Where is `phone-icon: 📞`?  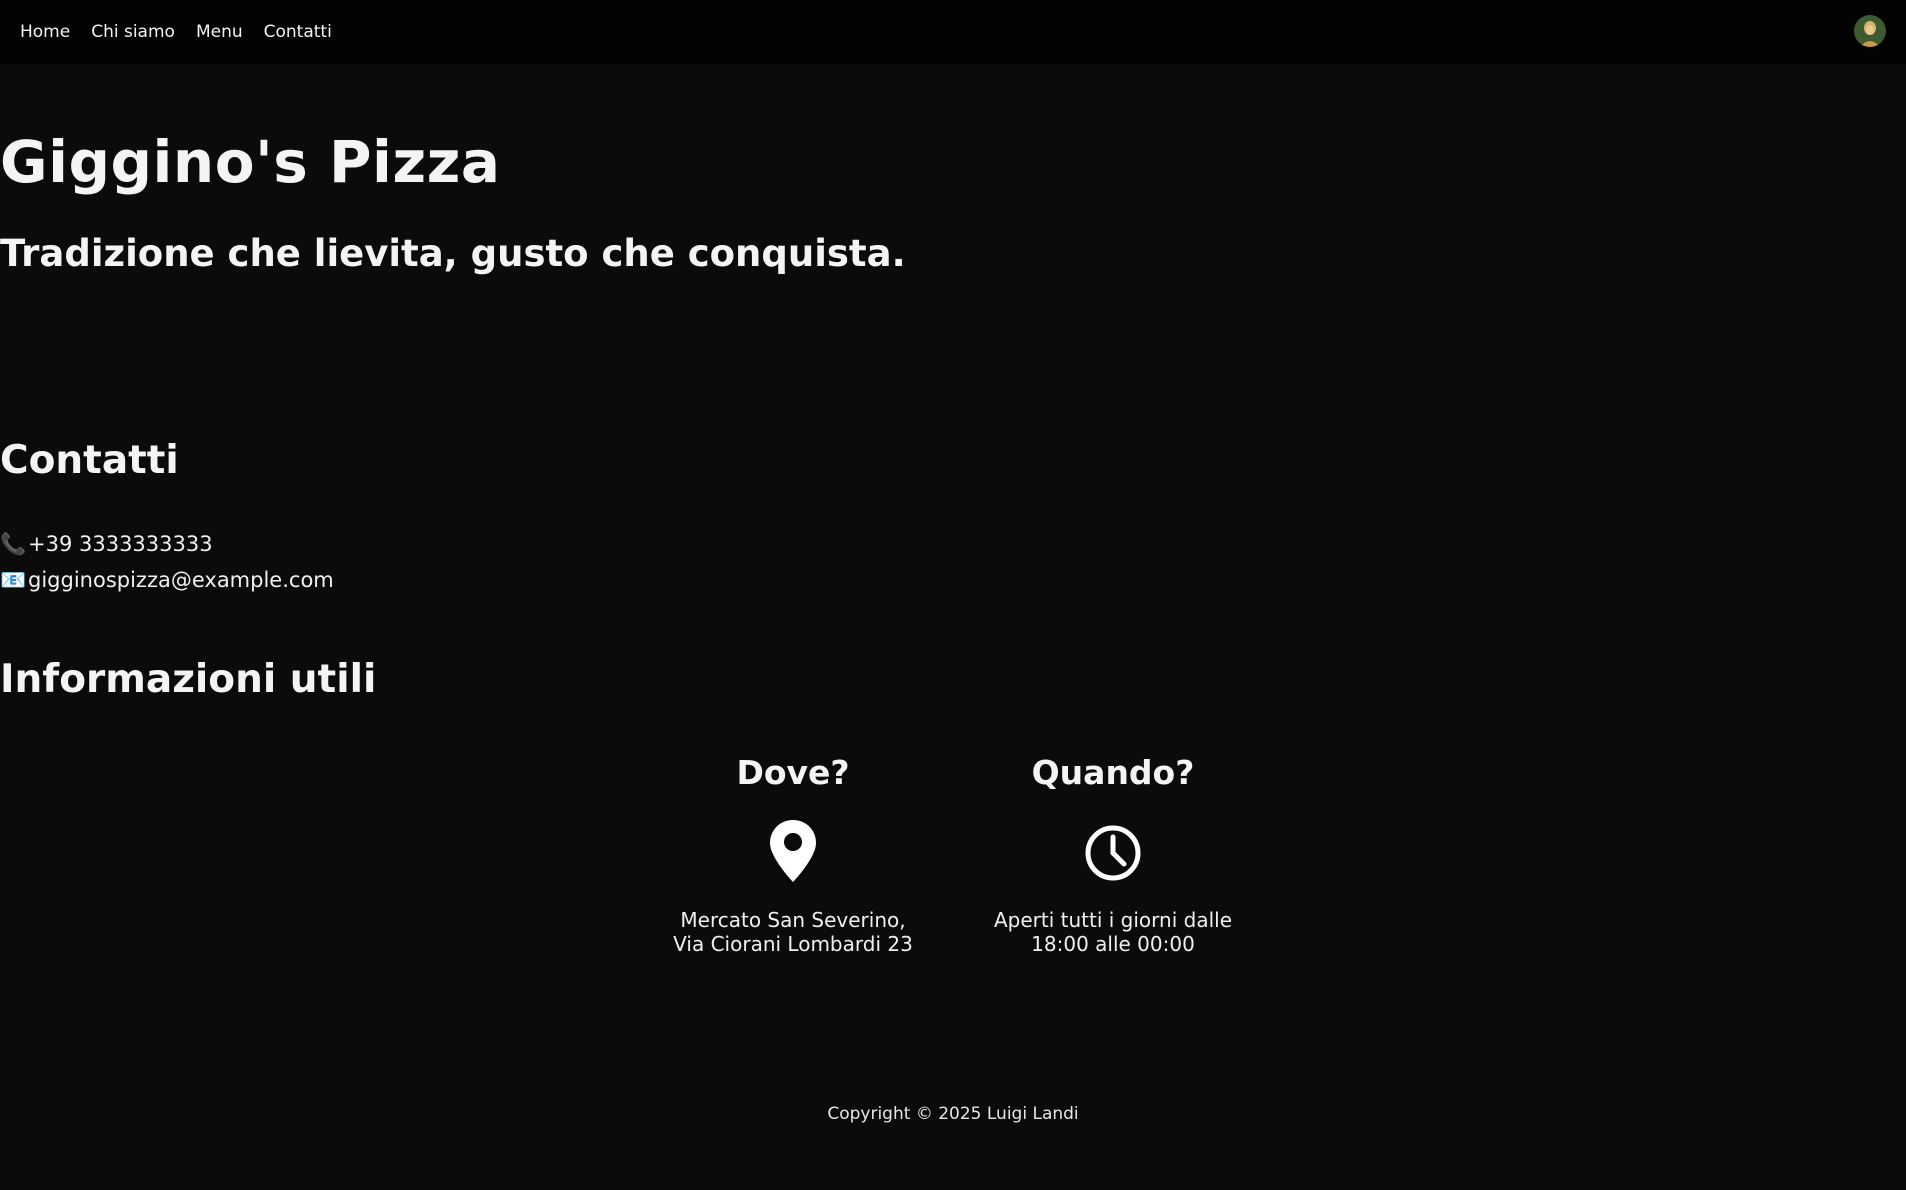
phone-icon: 📞 is located at coordinates (13, 544).